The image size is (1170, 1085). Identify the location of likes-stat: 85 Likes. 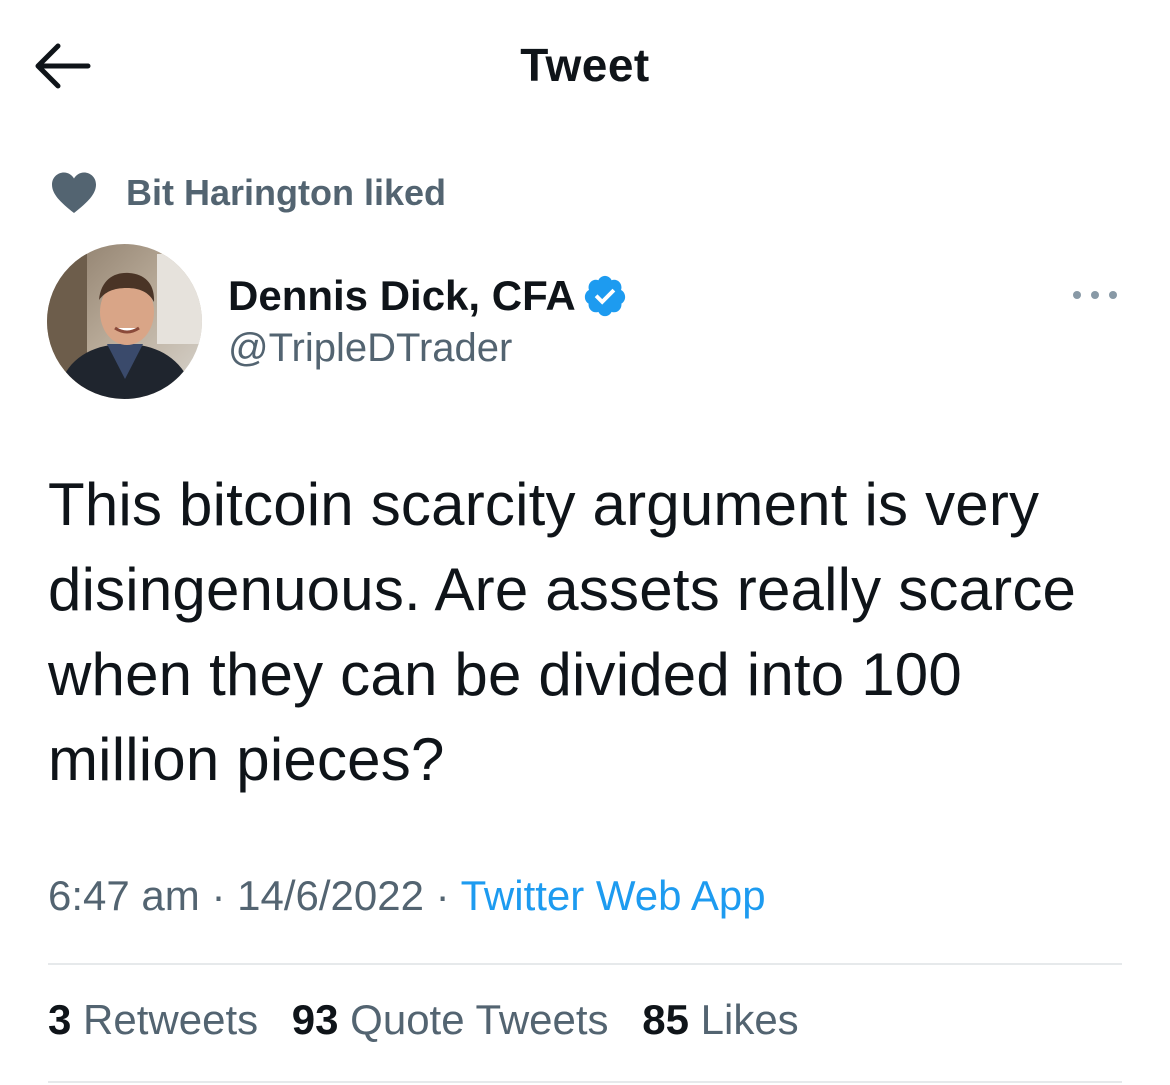
(720, 1019).